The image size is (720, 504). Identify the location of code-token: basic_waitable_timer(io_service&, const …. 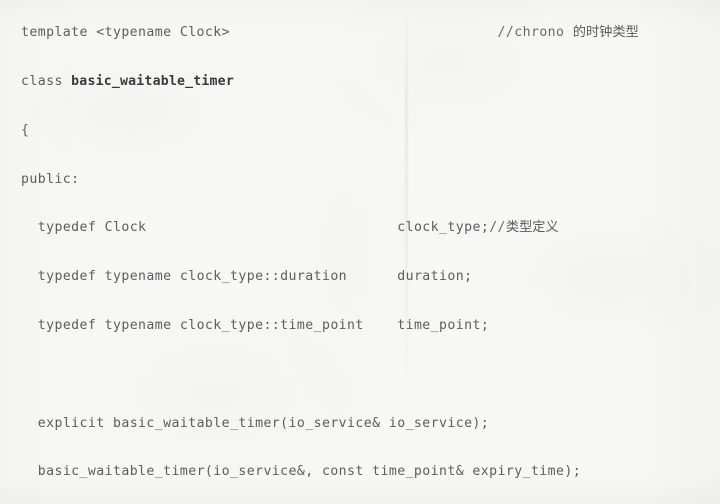
(309, 472).